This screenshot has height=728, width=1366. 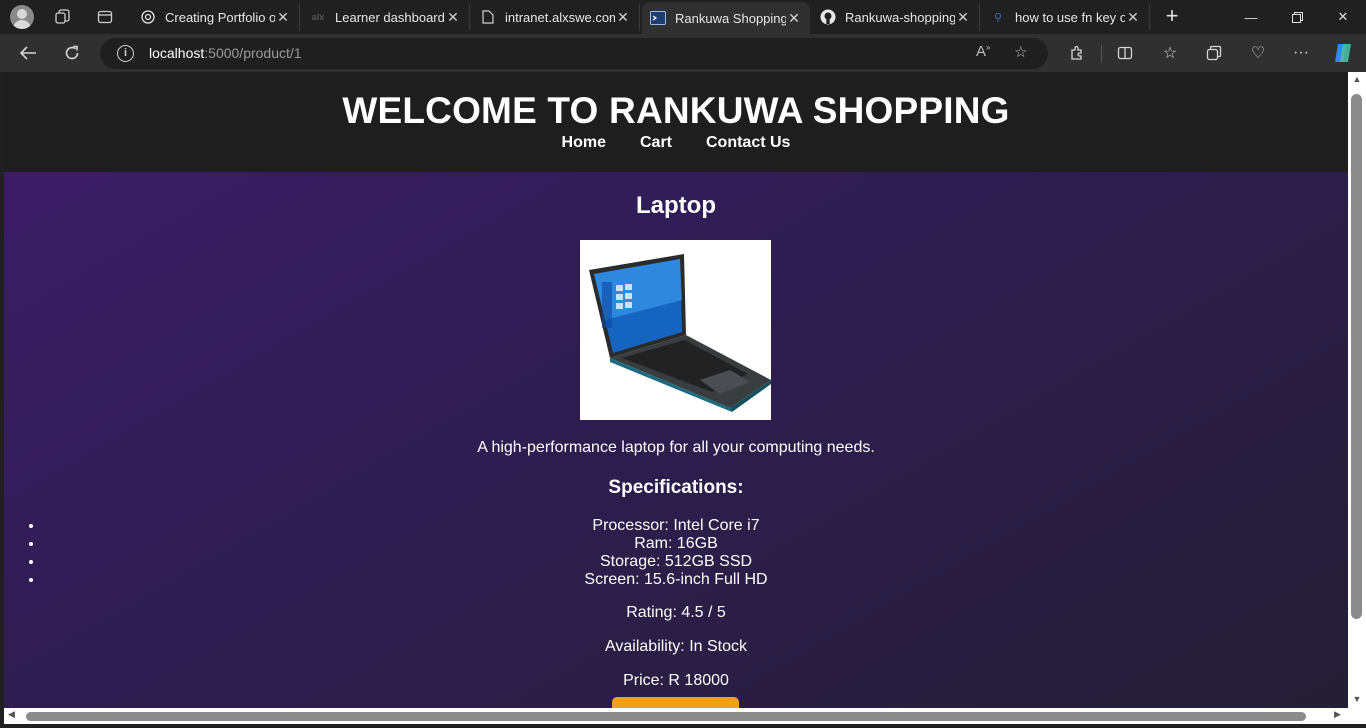 I want to click on copilot-icon, so click(x=1343, y=53).